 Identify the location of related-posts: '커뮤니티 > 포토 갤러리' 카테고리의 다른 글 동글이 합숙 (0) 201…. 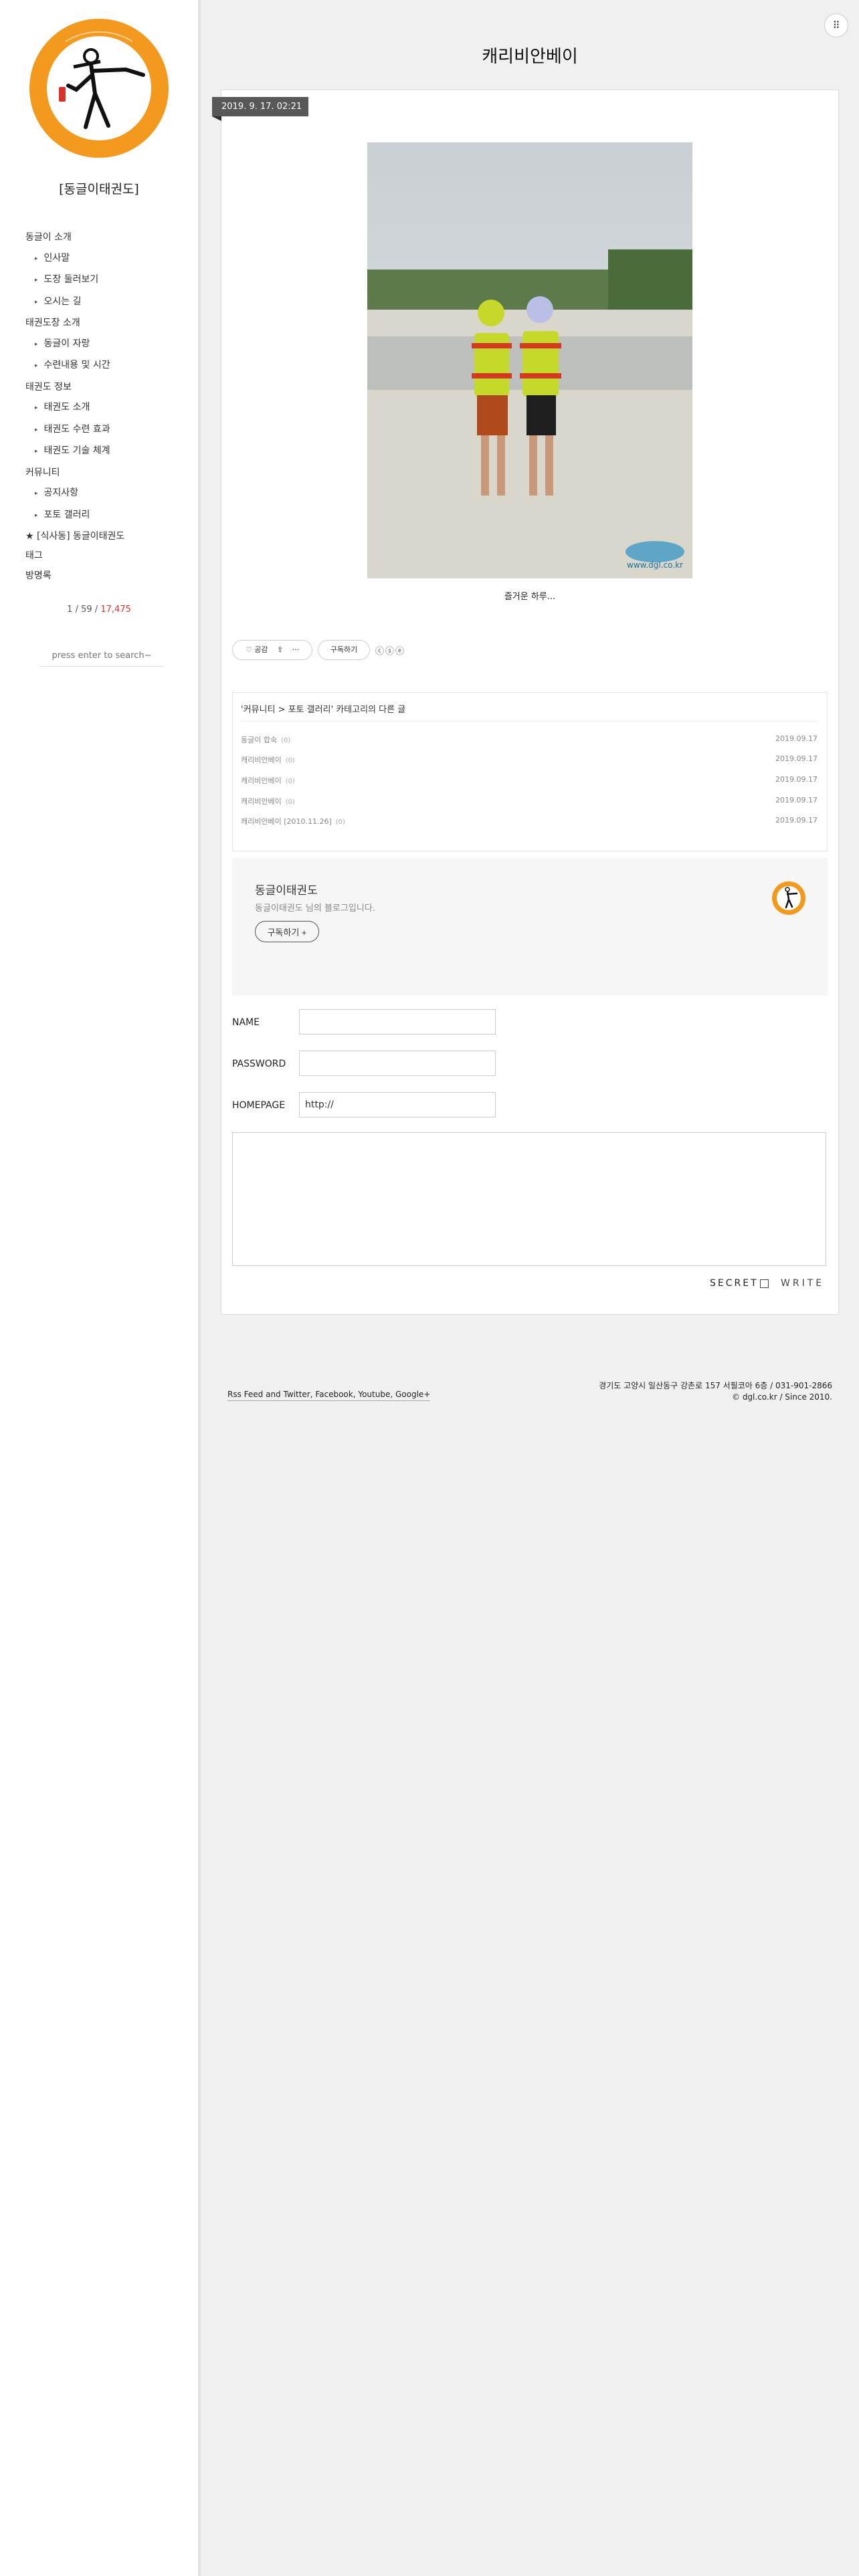
(530, 771).